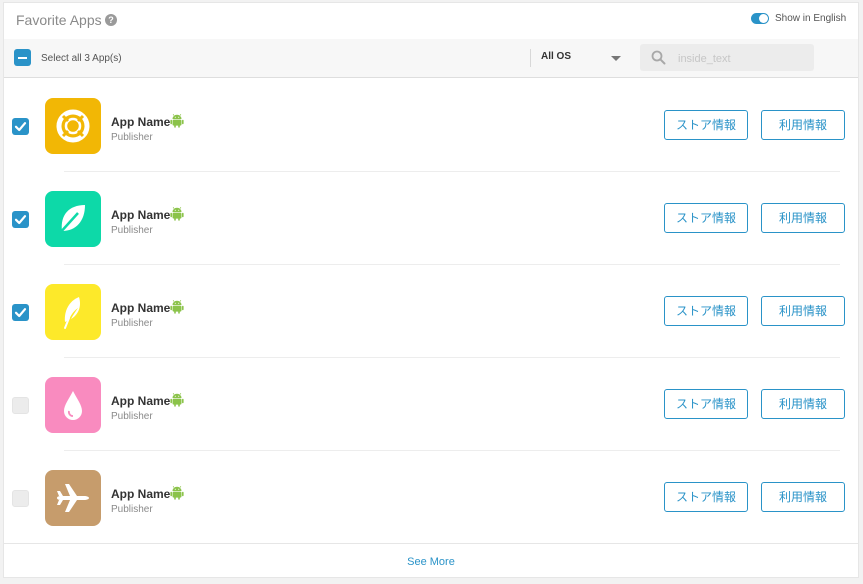  Describe the element at coordinates (658, 57) in the screenshot. I see `search-icon` at that location.